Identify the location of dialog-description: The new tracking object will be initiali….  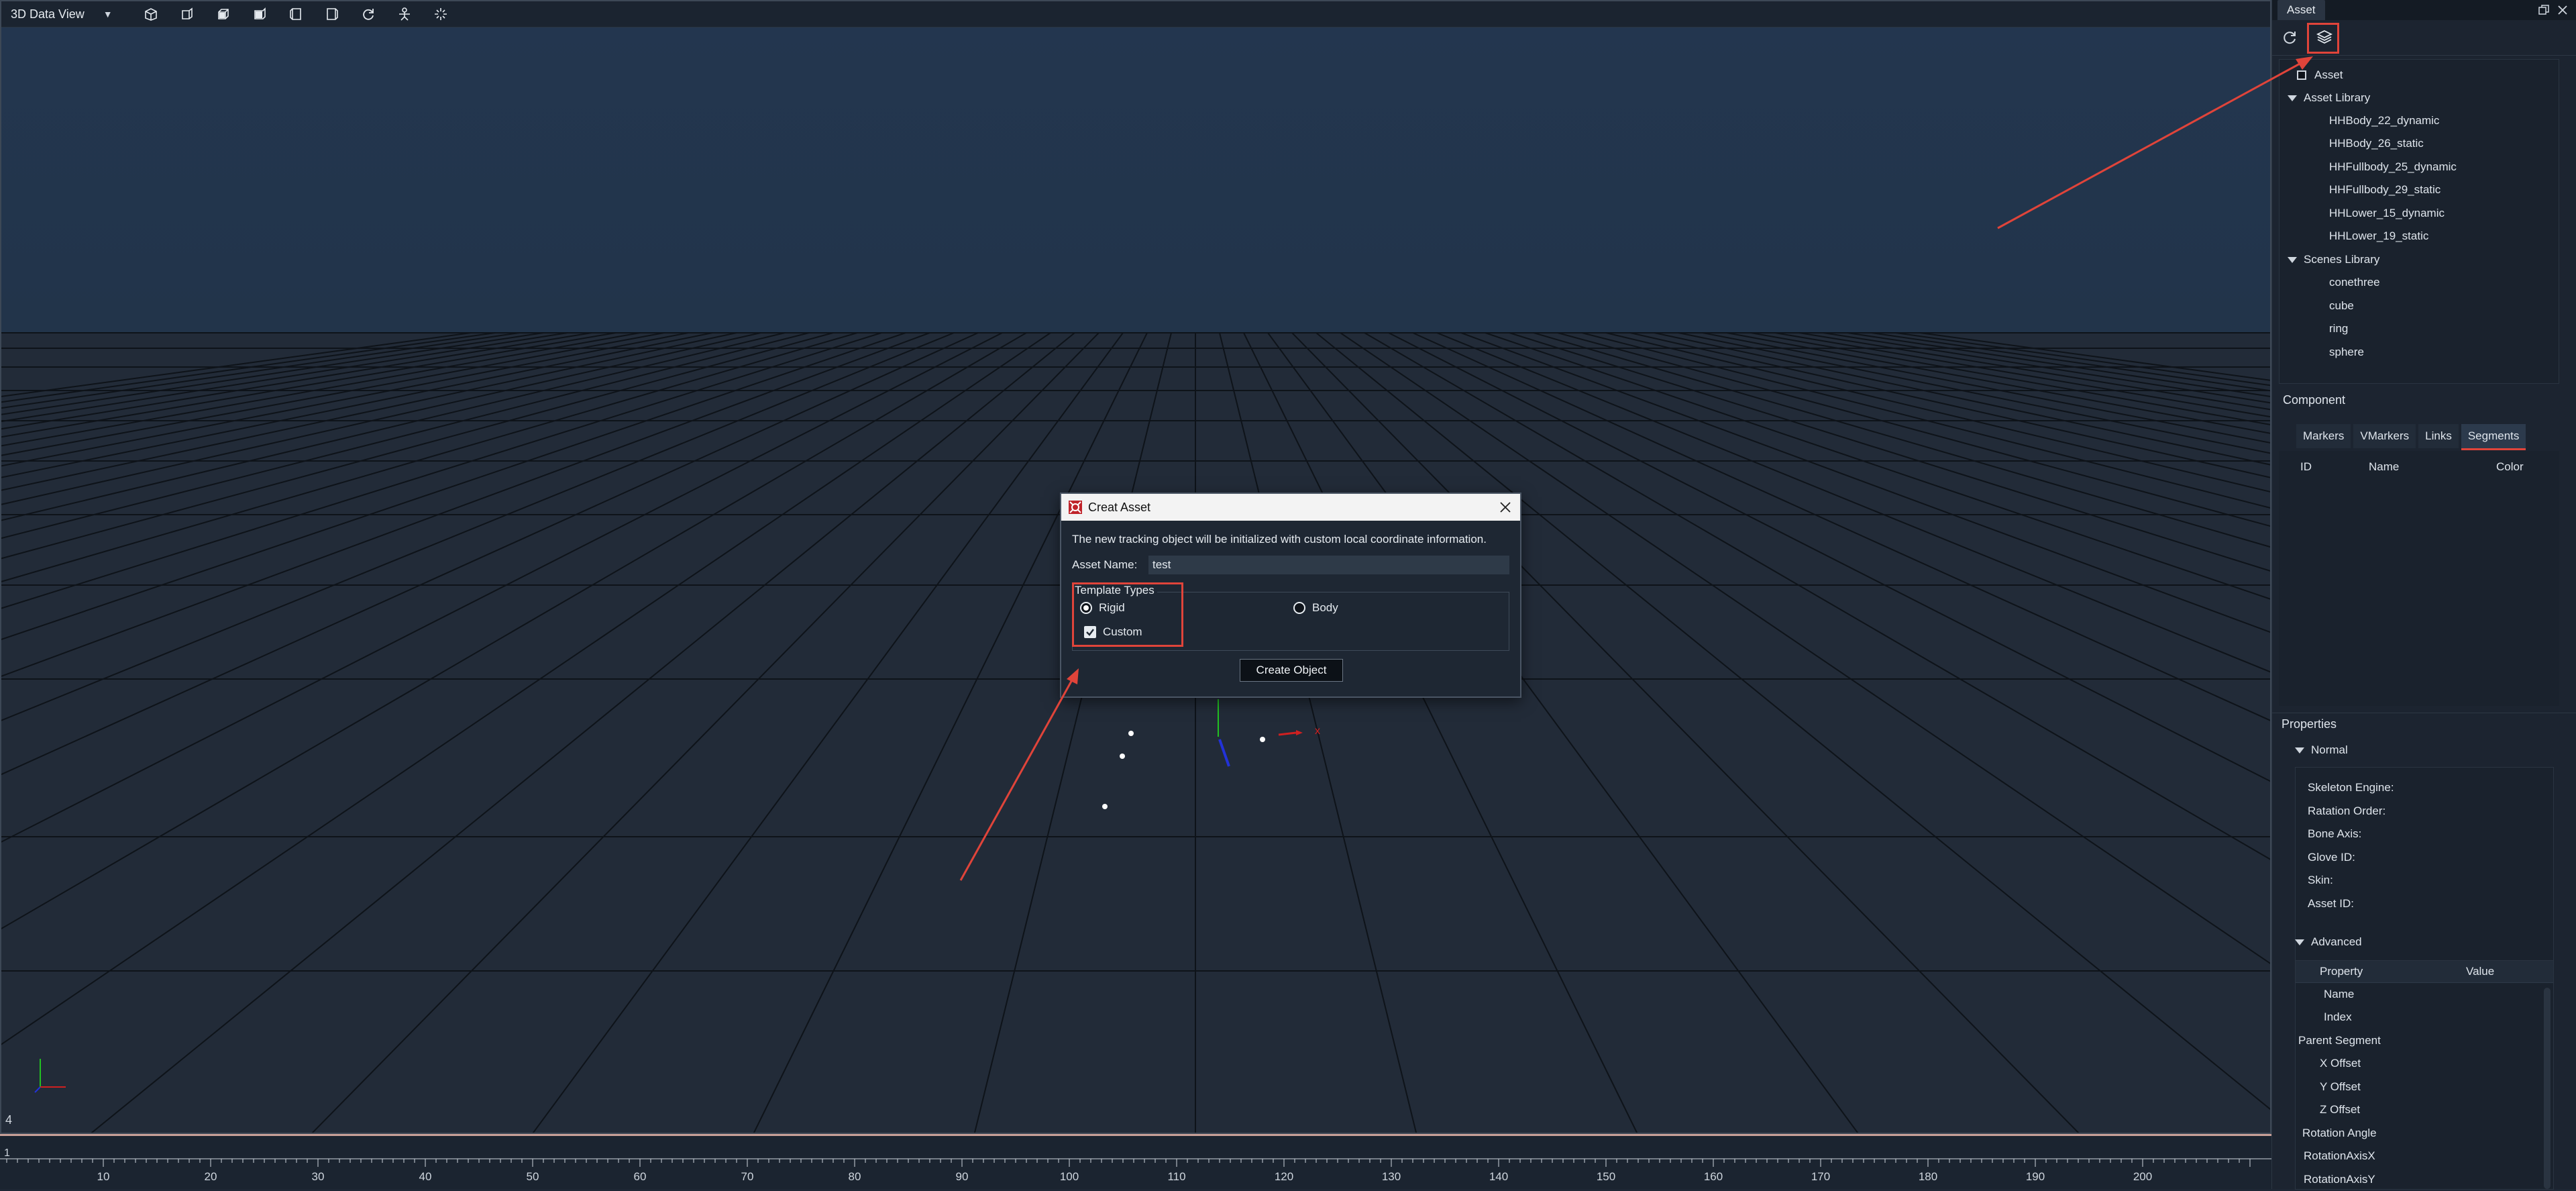
(1279, 539).